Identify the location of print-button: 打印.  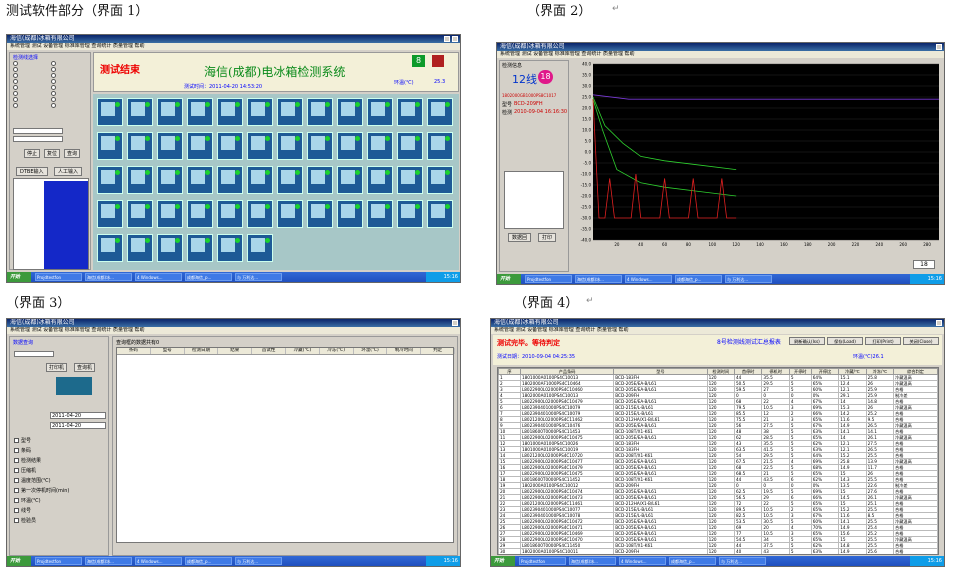
(547, 237).